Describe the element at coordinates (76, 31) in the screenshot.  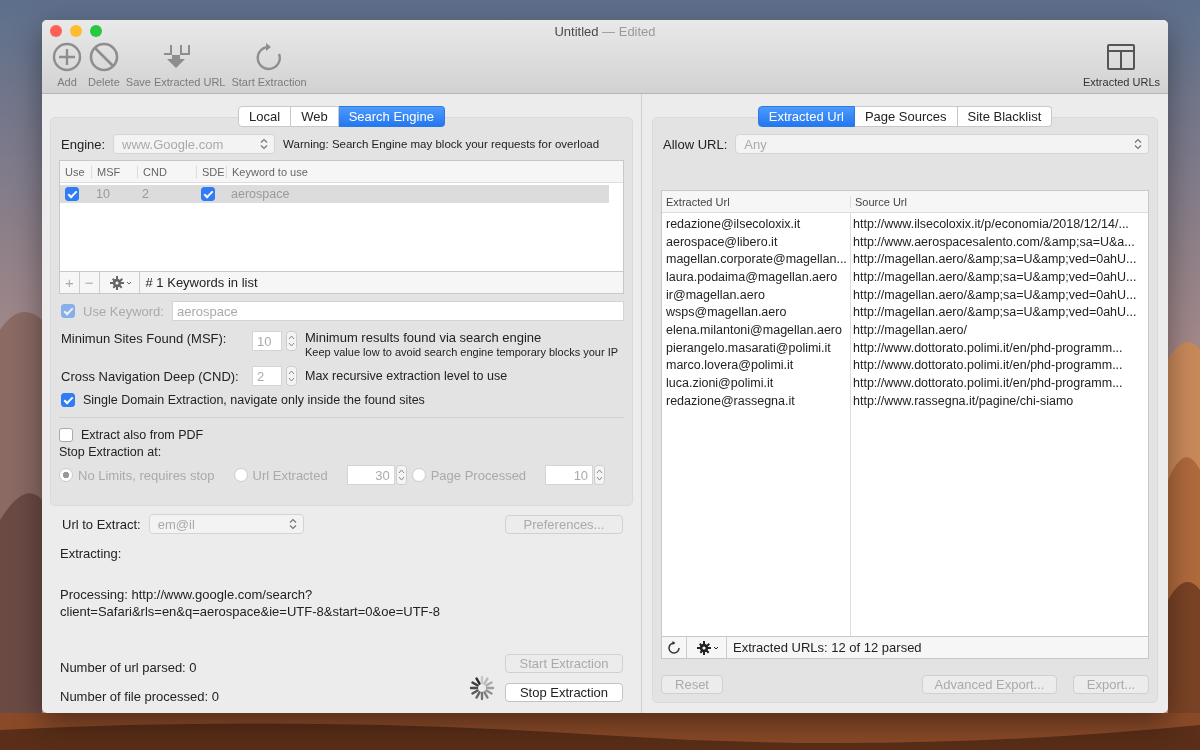
I see `minimize-button` at that location.